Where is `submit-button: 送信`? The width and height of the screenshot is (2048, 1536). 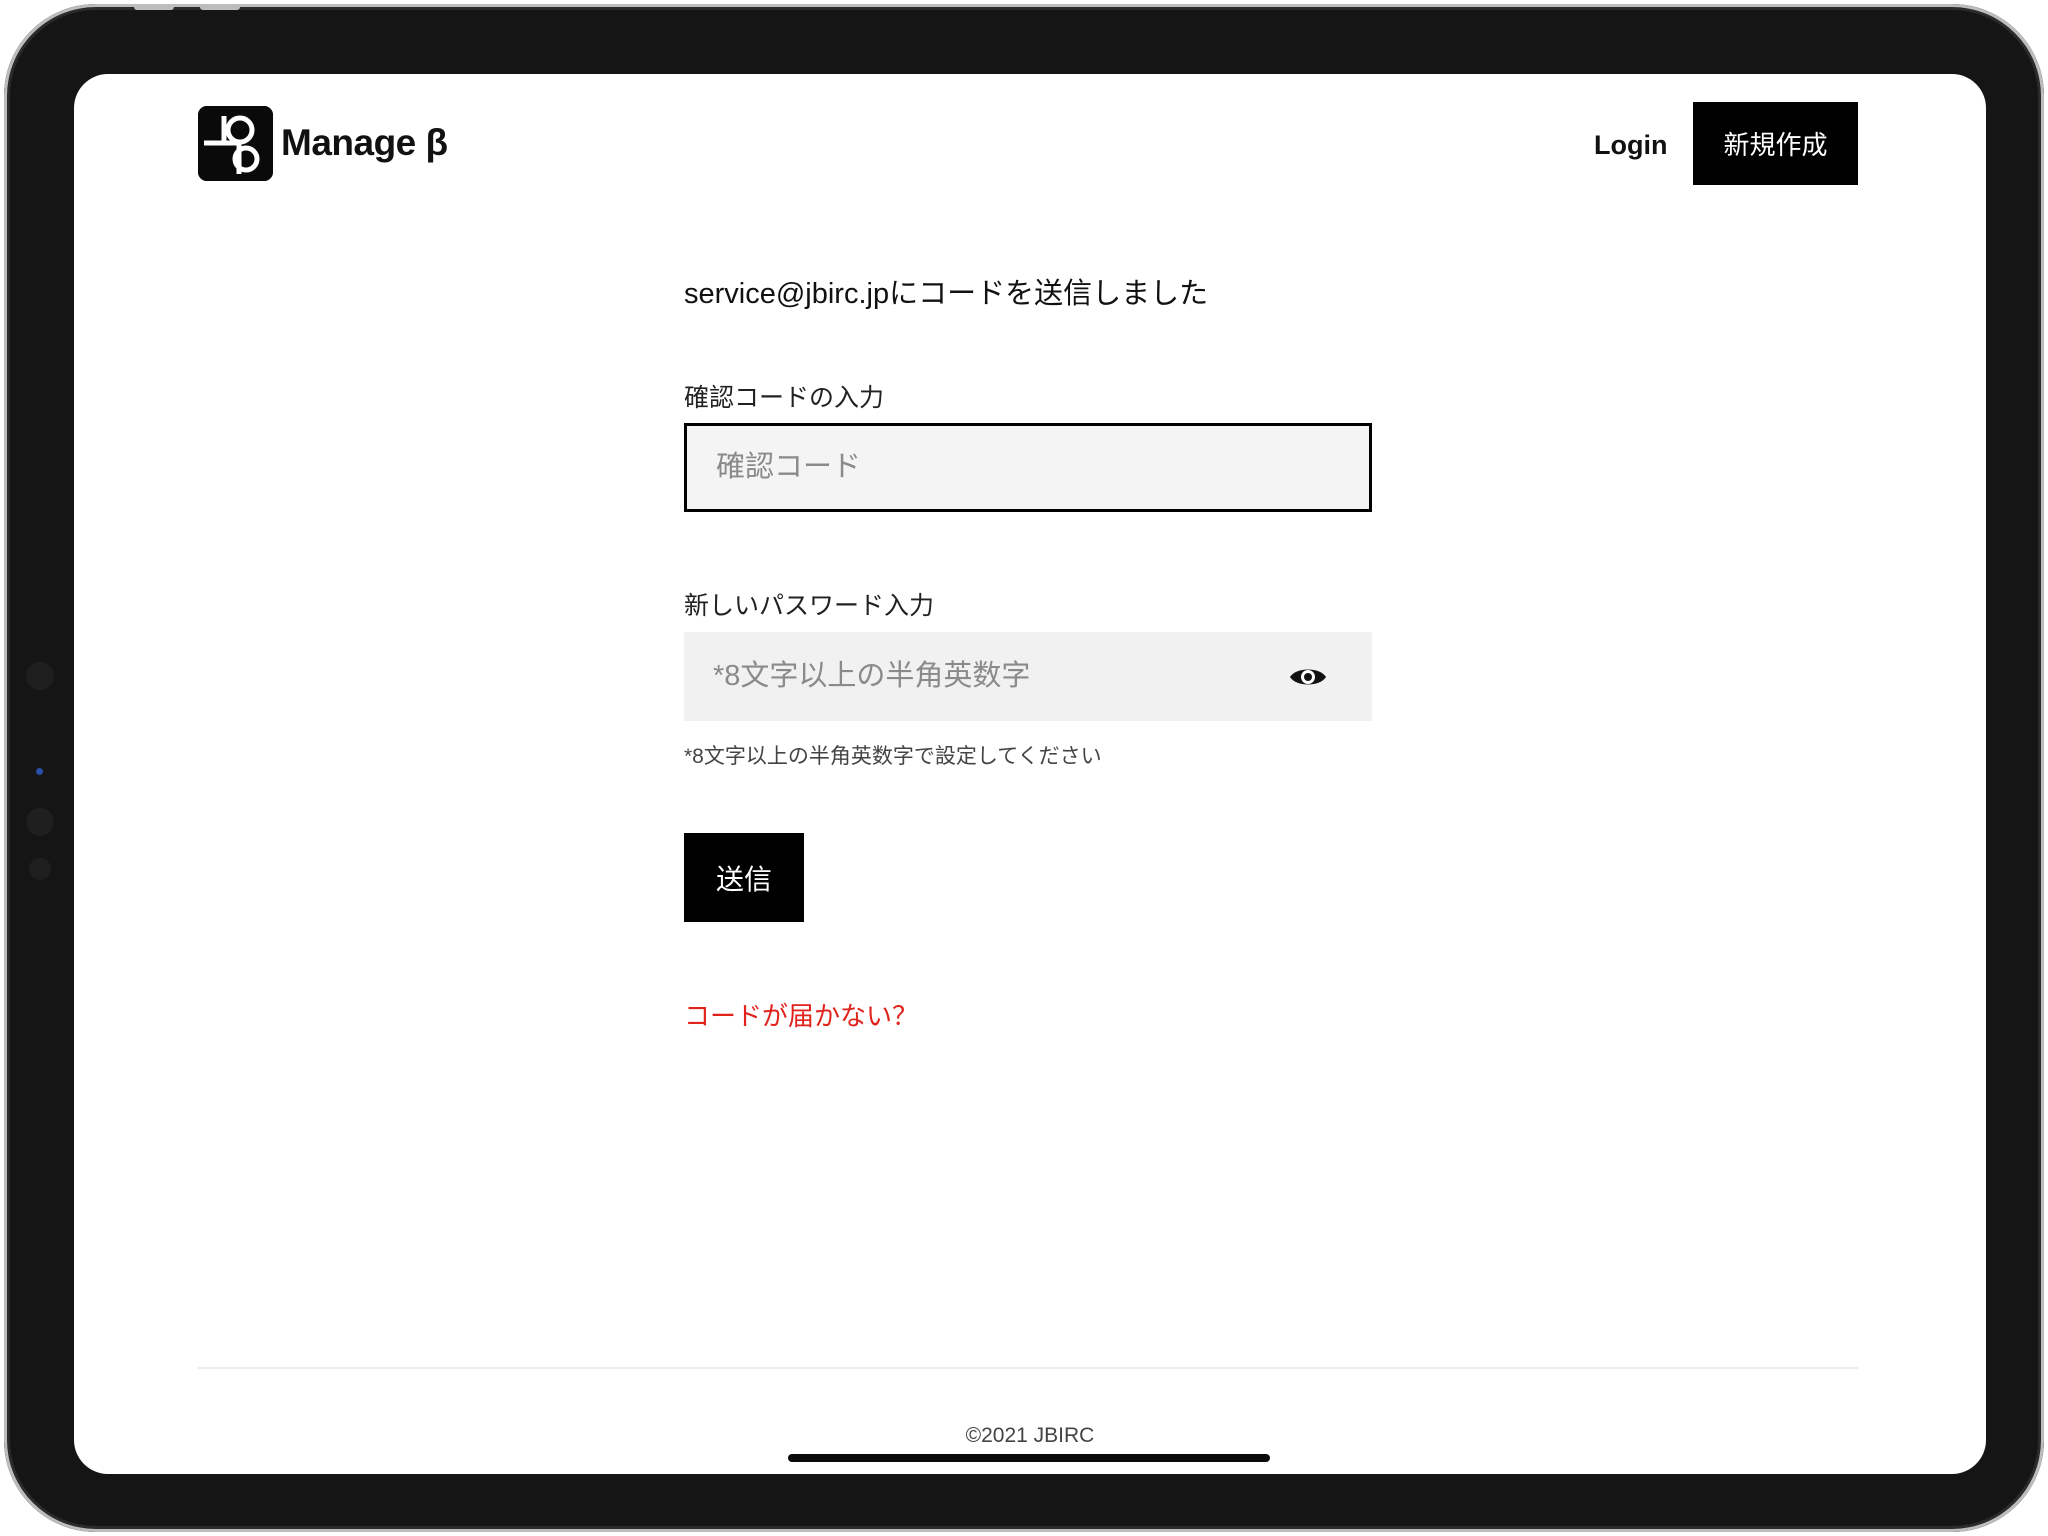 submit-button: 送信 is located at coordinates (744, 877).